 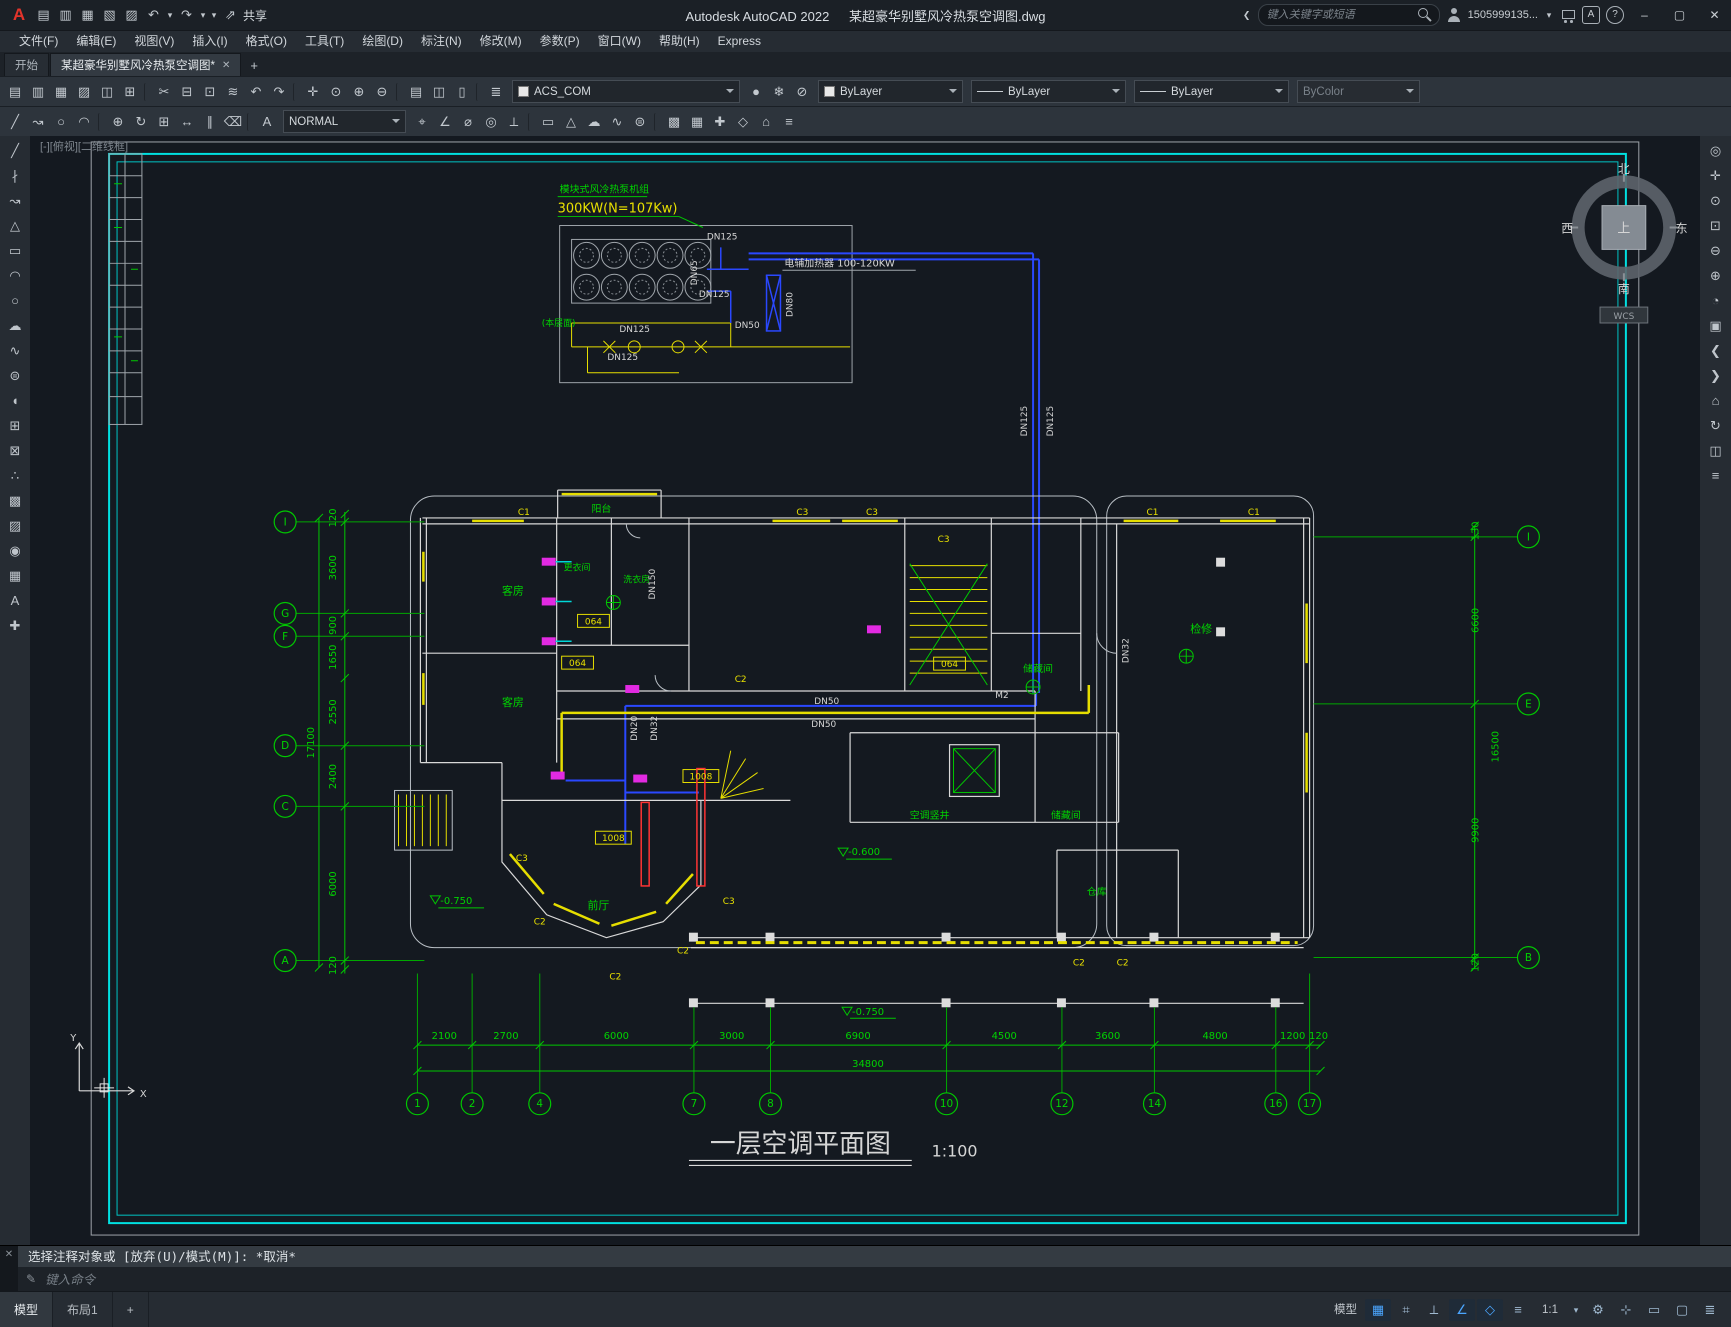 What do you see at coordinates (141, 122) in the screenshot?
I see `rotate-icon: ↻` at bounding box center [141, 122].